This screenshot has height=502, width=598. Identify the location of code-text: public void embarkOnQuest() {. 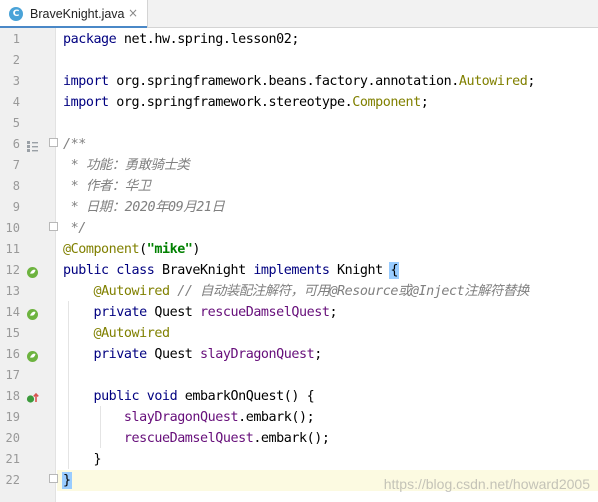
(188, 396).